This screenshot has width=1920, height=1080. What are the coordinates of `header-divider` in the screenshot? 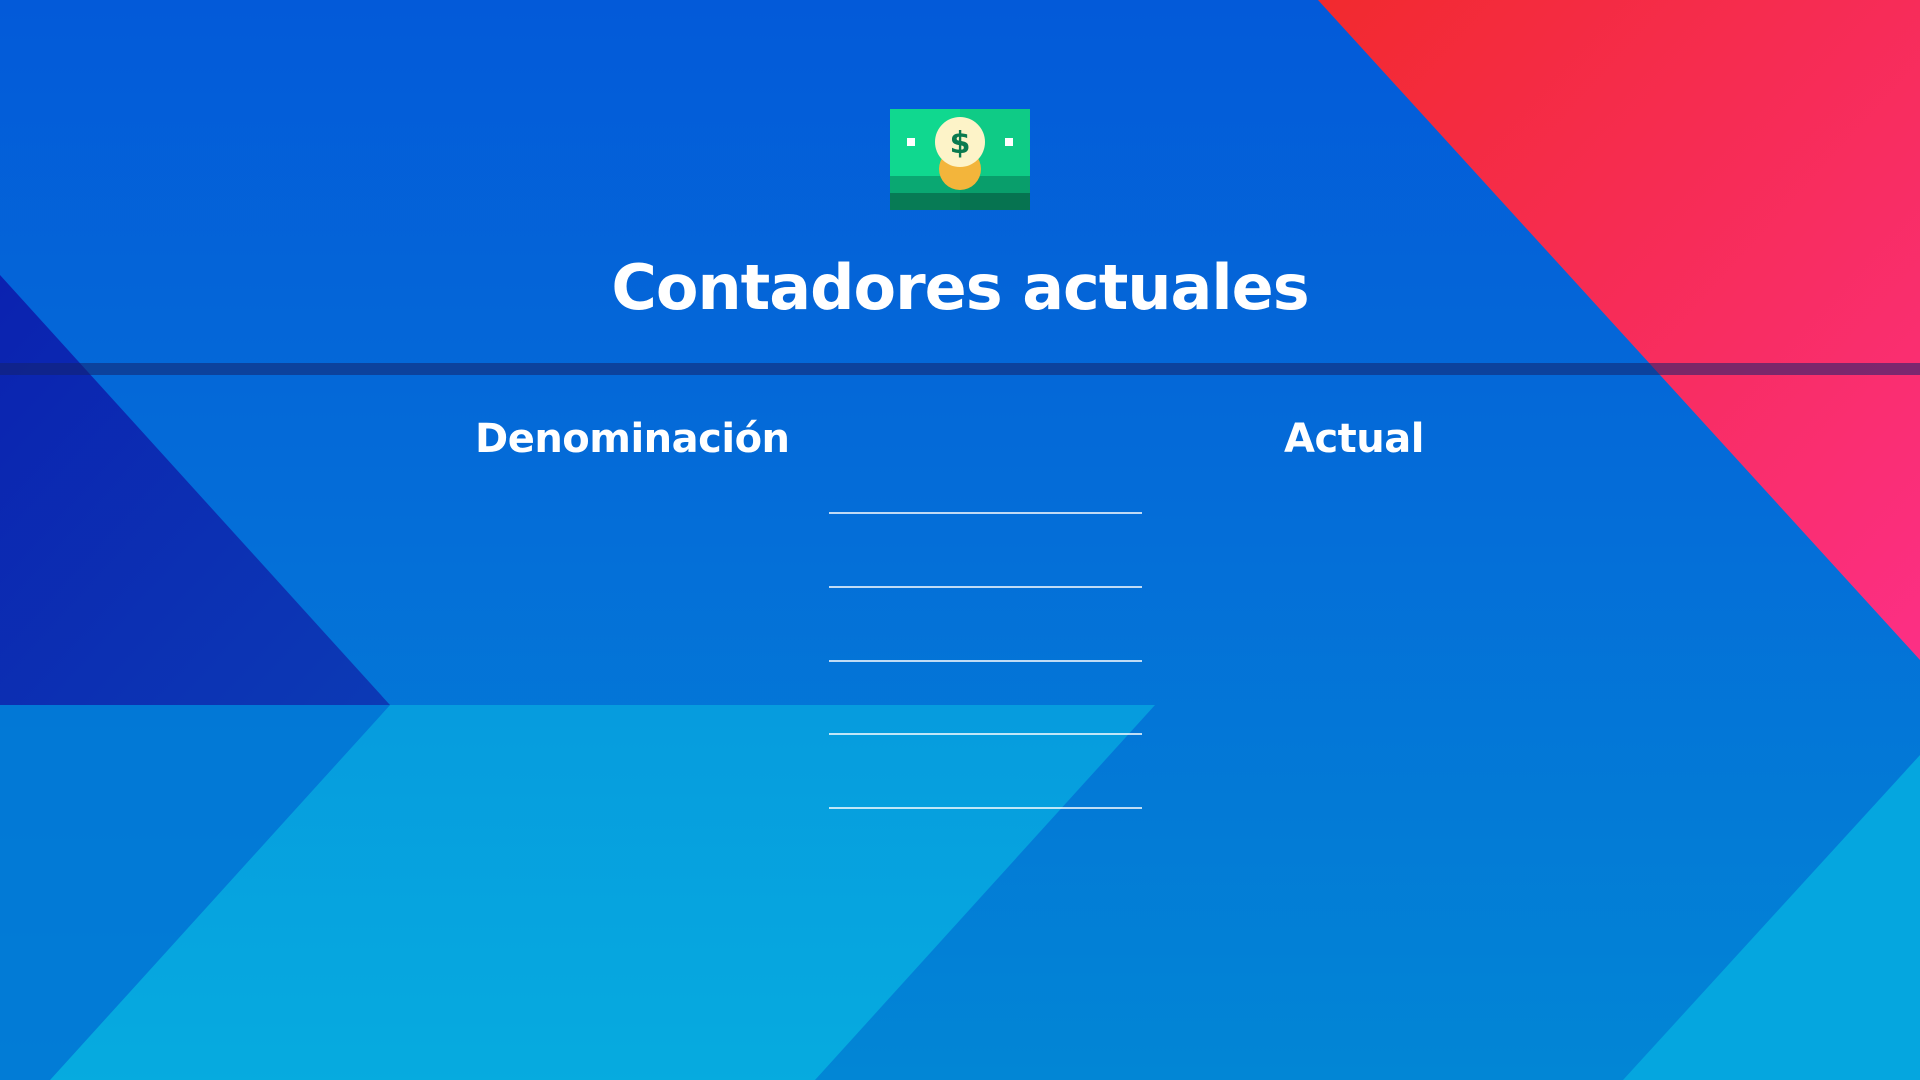 It's located at (960, 369).